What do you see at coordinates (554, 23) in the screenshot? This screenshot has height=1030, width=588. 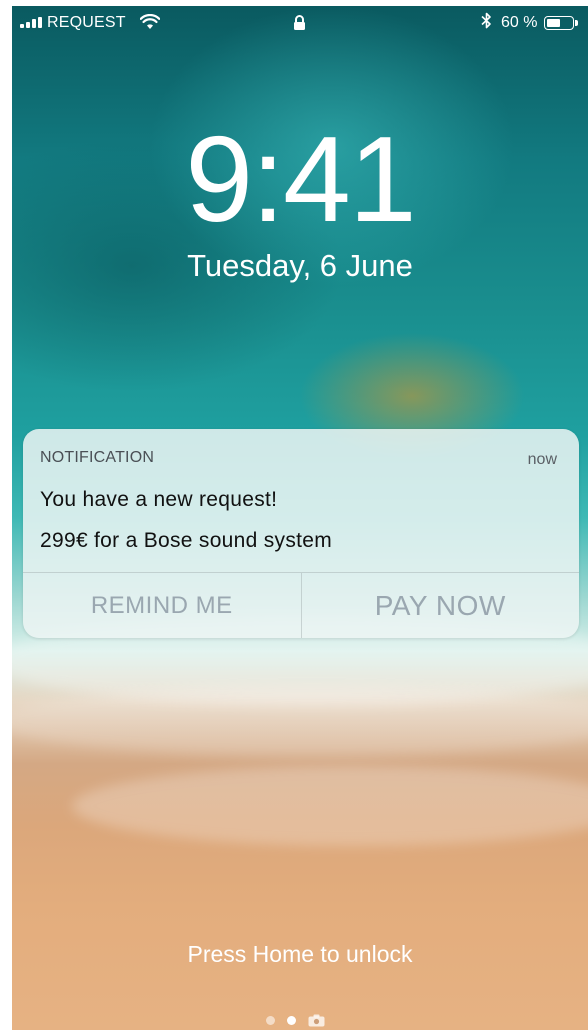 I see `battery-level` at bounding box center [554, 23].